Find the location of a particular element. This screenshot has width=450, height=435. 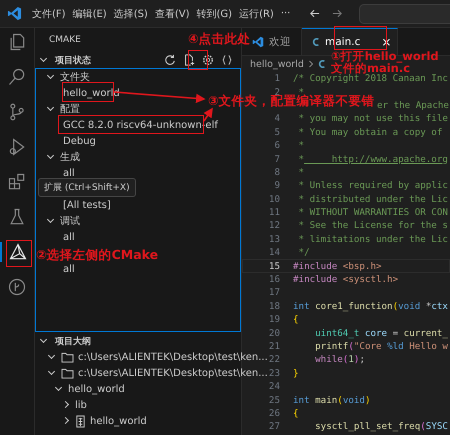

menu-item: 编辑(E) is located at coordinates (89, 13).